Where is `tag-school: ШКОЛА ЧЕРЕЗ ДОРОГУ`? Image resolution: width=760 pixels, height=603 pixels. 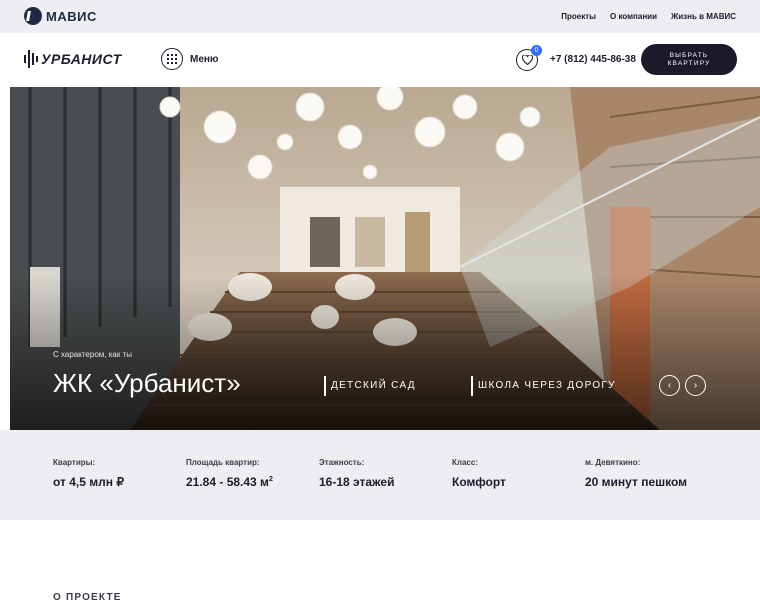 tag-school: ШКОЛА ЧЕРЕЗ ДОРОГУ is located at coordinates (543, 386).